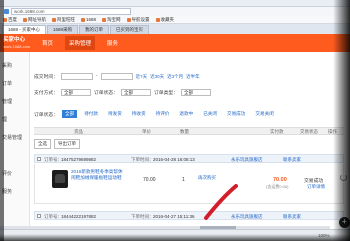 Image resolution: width=350 pixels, height=241 pixels. Describe the element at coordinates (157, 77) in the screenshot. I see `date-range-link: 近30天` at that location.